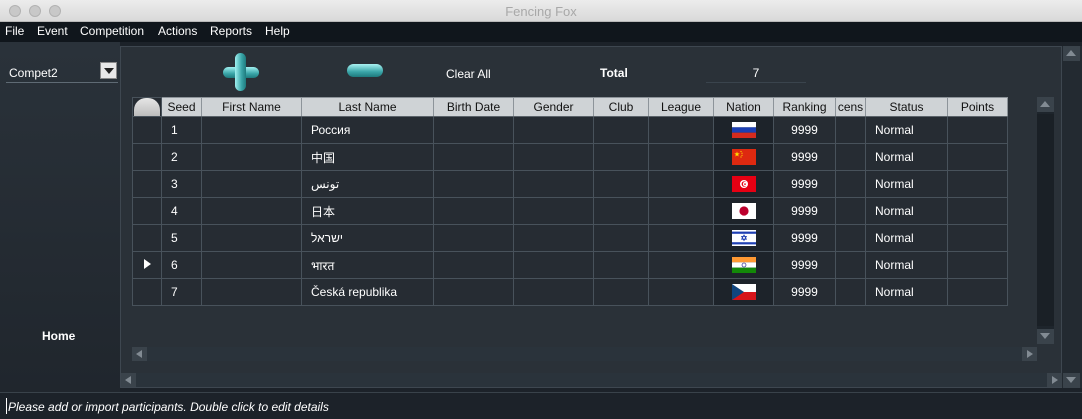  What do you see at coordinates (181, 211) in the screenshot?
I see `cell-seed: 4` at bounding box center [181, 211].